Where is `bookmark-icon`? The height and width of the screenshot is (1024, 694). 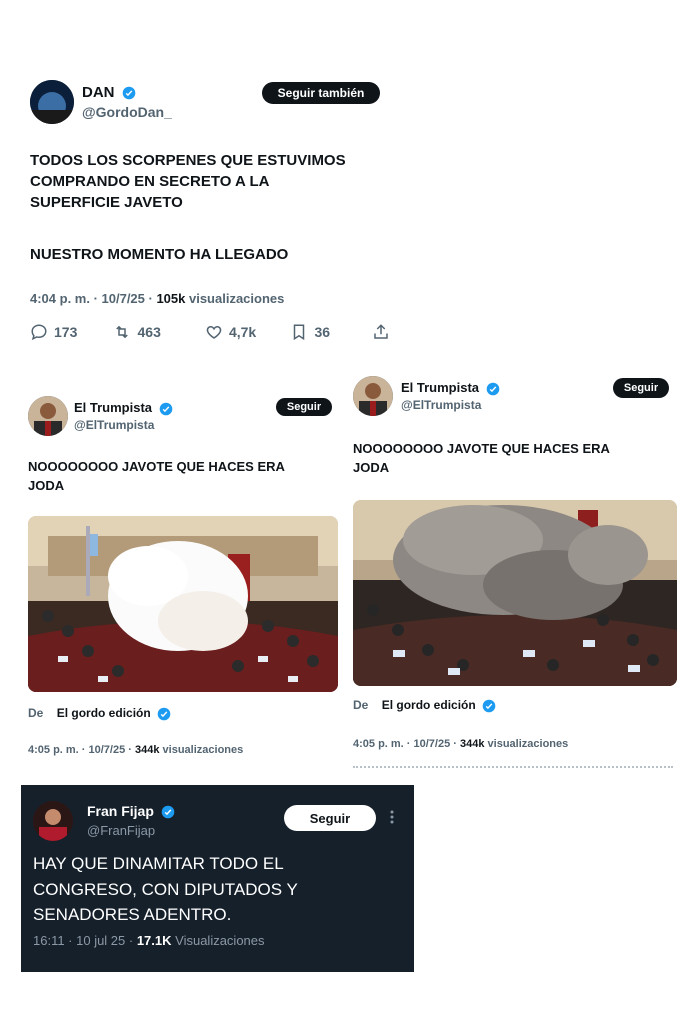
bookmark-icon is located at coordinates (299, 332).